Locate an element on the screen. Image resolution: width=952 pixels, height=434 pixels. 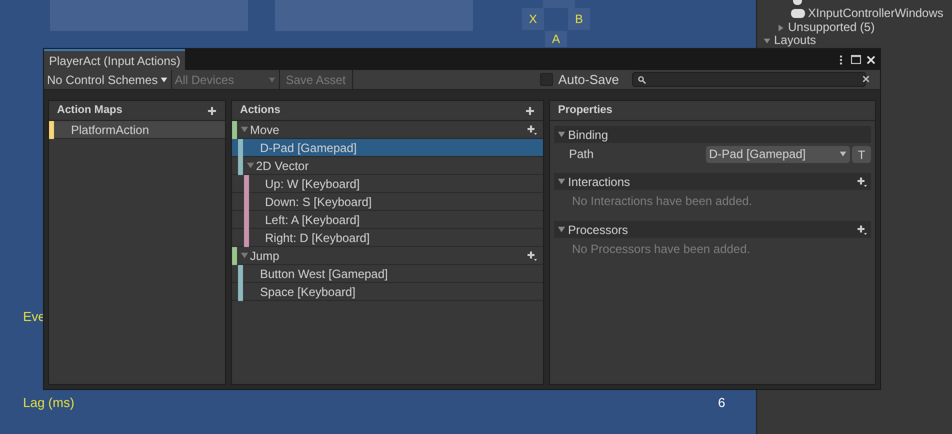
dropdown-value: All Devices is located at coordinates (204, 80).